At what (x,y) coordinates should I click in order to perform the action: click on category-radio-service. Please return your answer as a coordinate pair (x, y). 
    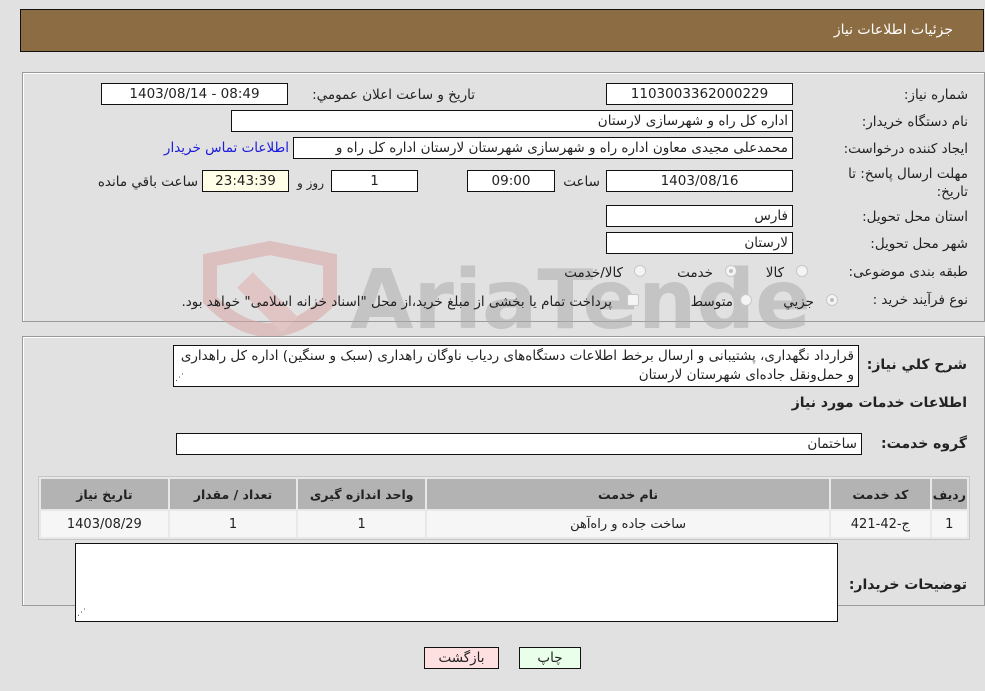
    Looking at the image, I should click on (731, 271).